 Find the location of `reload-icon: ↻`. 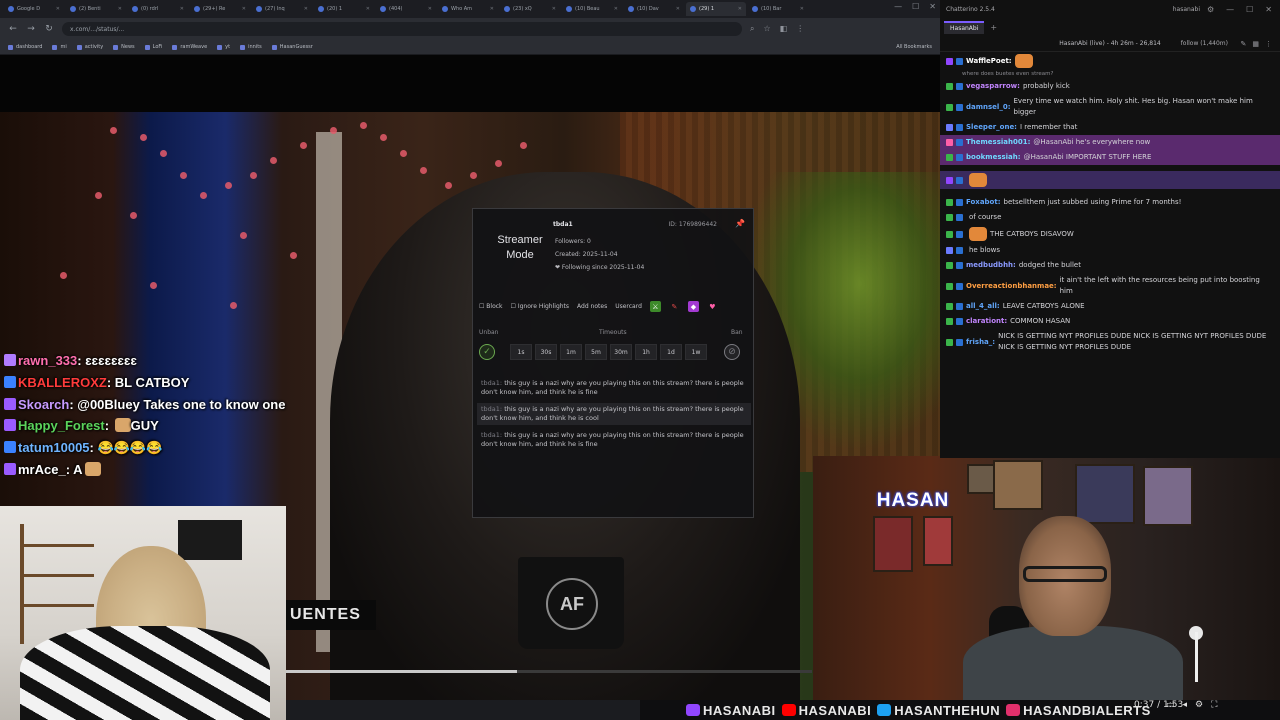

reload-icon: ↻ is located at coordinates (49, 29).